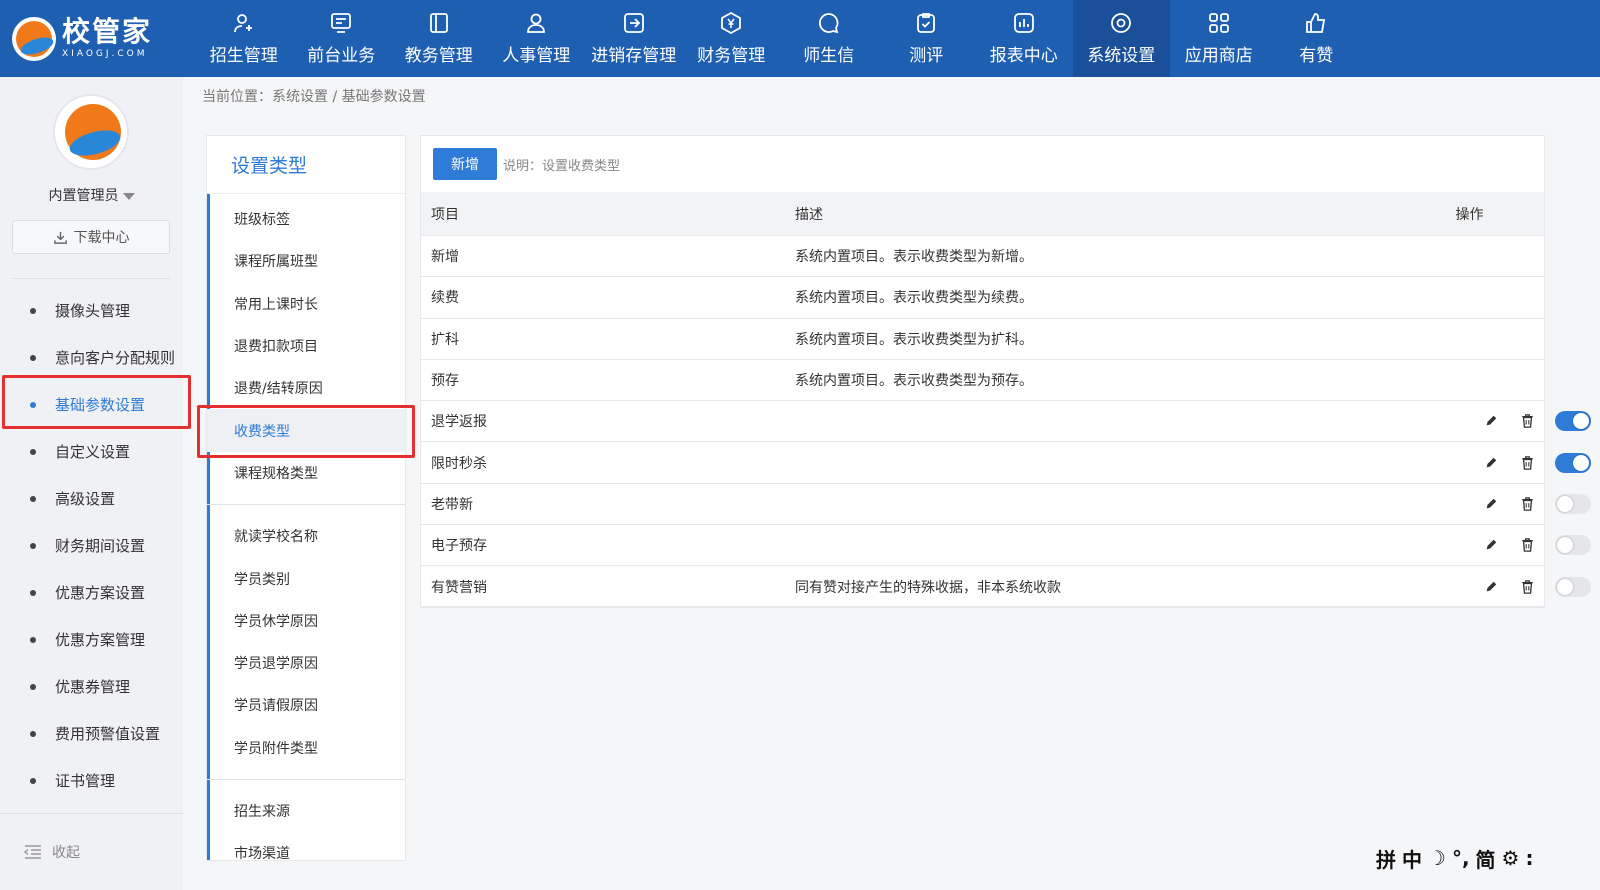 The image size is (1600, 890). Describe the element at coordinates (306, 705) in the screenshot. I see `settings-type-item: 学员请假原因` at that location.